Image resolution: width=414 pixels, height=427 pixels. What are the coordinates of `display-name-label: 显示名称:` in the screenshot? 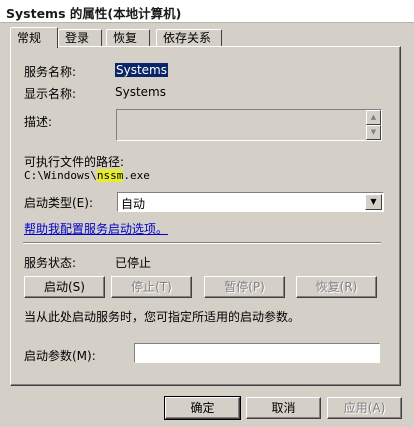 It's located at (50, 94).